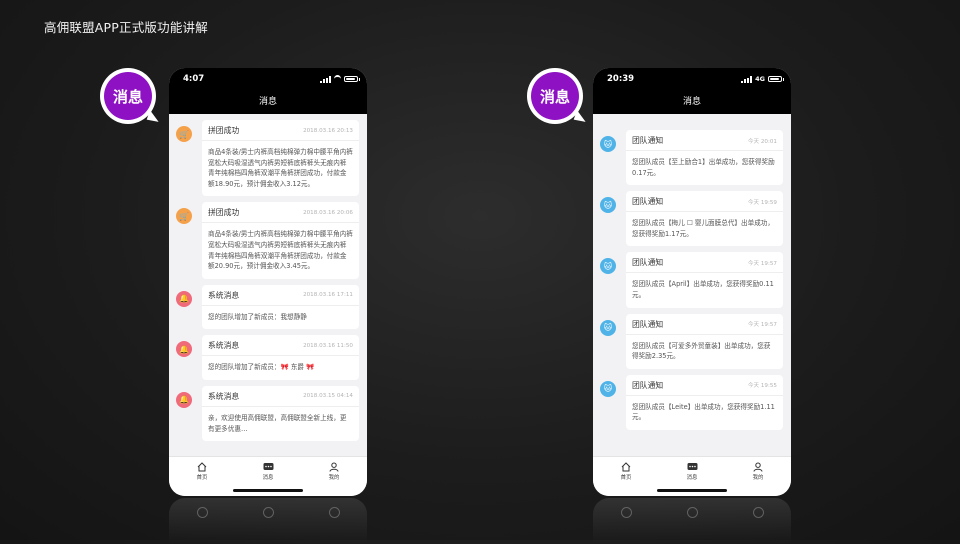  What do you see at coordinates (762, 263) in the screenshot?
I see `message-time: 今天 19:57` at bounding box center [762, 263].